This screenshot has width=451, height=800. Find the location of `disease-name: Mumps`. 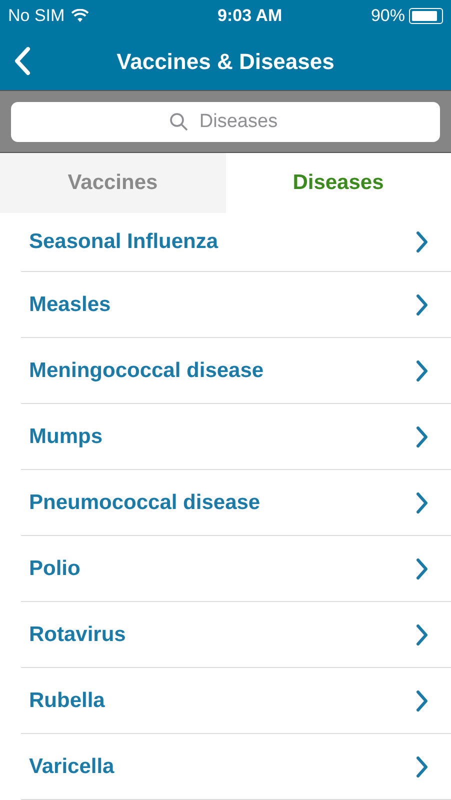

disease-name: Mumps is located at coordinates (65, 437).